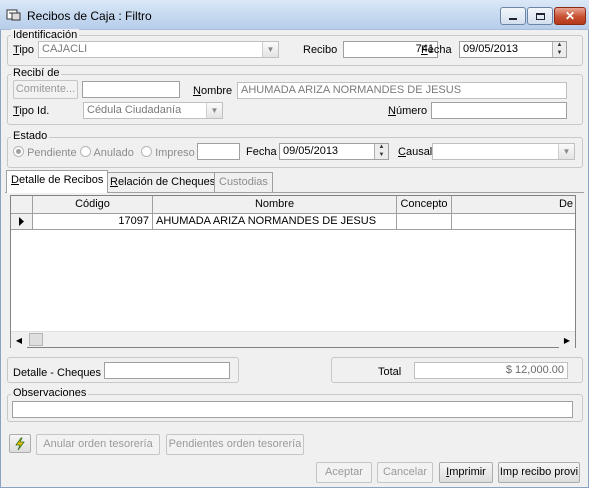  What do you see at coordinates (436, 50) in the screenshot?
I see `fecha-label: Fecha` at bounding box center [436, 50].